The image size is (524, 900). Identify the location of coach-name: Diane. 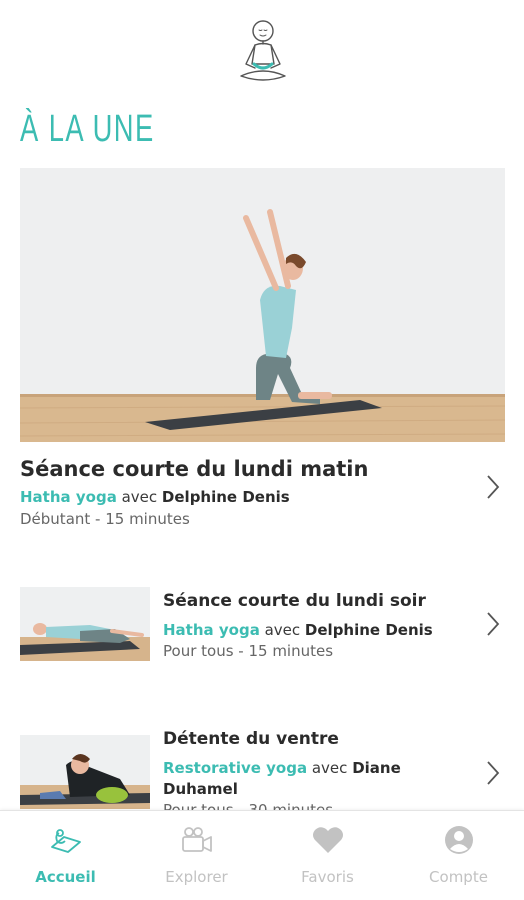
(376, 768).